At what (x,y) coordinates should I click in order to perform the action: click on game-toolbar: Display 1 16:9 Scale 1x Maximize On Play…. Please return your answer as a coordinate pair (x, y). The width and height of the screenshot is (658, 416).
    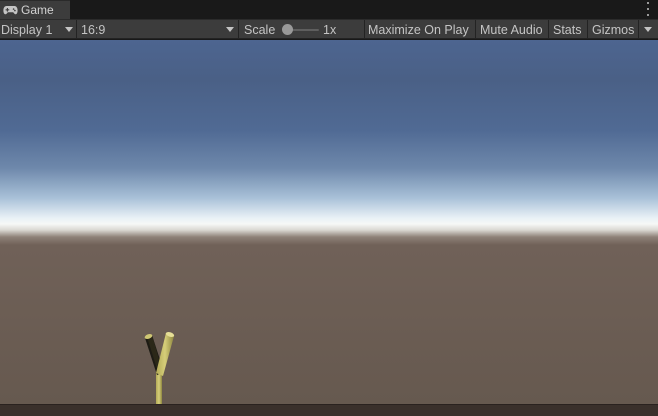
    Looking at the image, I should click on (329, 29).